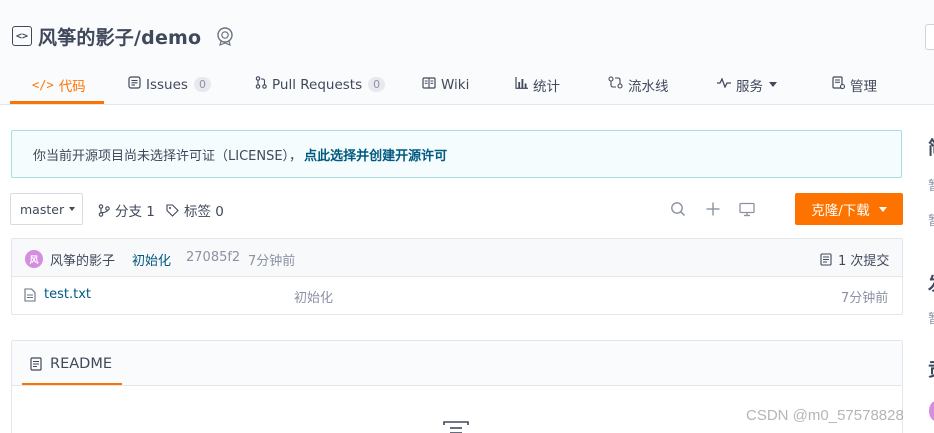  I want to click on tab-manage: 管理, so click(854, 84).